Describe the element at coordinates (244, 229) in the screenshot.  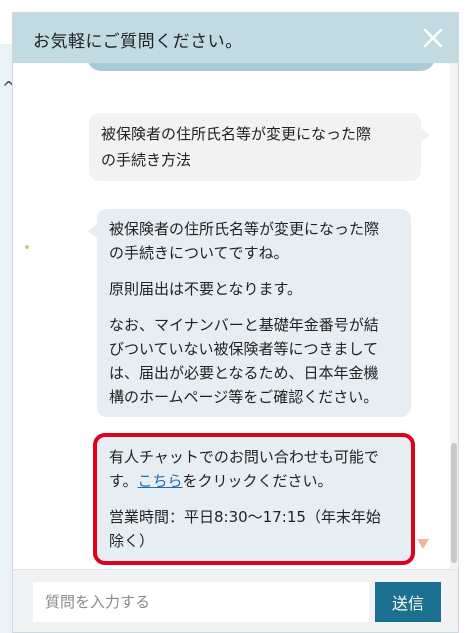
I see `bot-text-line: 被保険者の住所氏名等が変更になった際` at that location.